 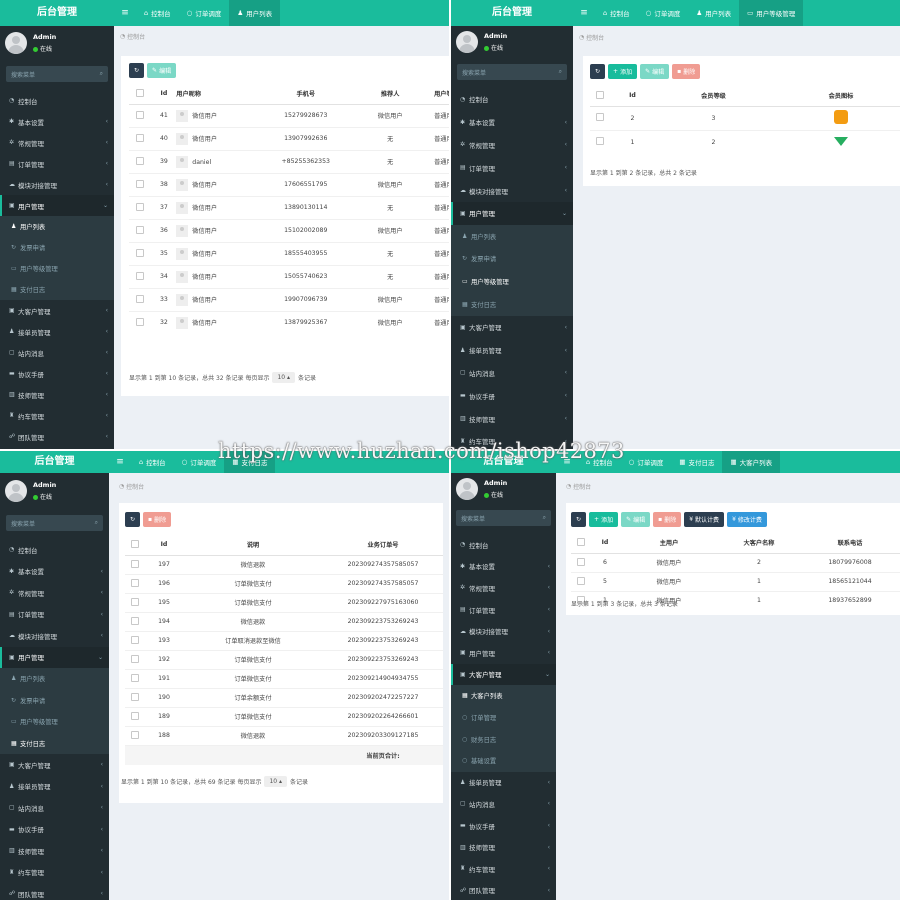 What do you see at coordinates (284, 602) in the screenshot?
I see `table-row: 195 订单微信支付 202309227975163060` at bounding box center [284, 602].